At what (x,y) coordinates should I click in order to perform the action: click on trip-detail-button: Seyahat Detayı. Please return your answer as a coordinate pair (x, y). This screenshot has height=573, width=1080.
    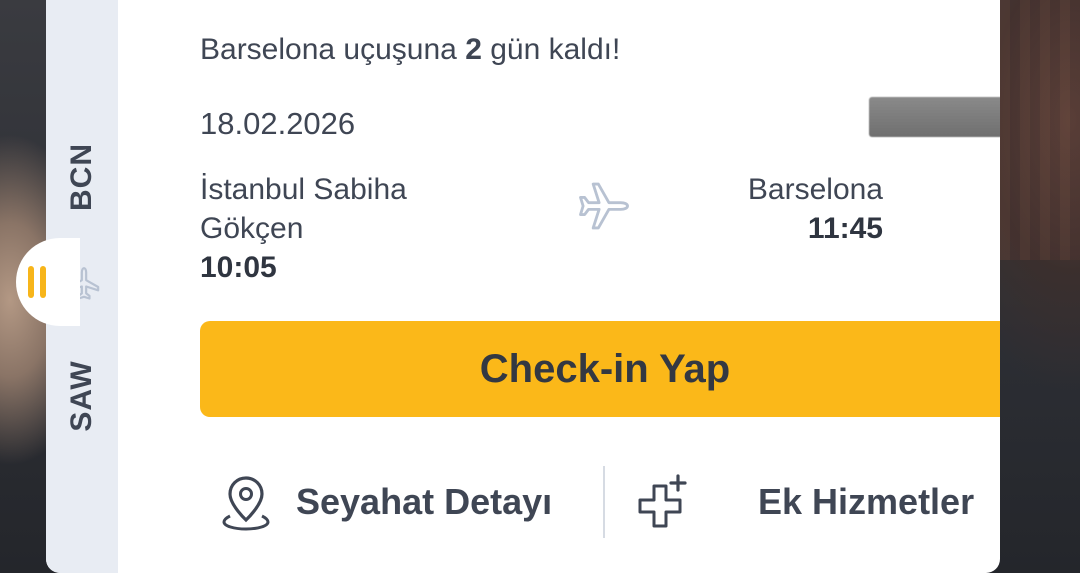
    Looking at the image, I should click on (385, 502).